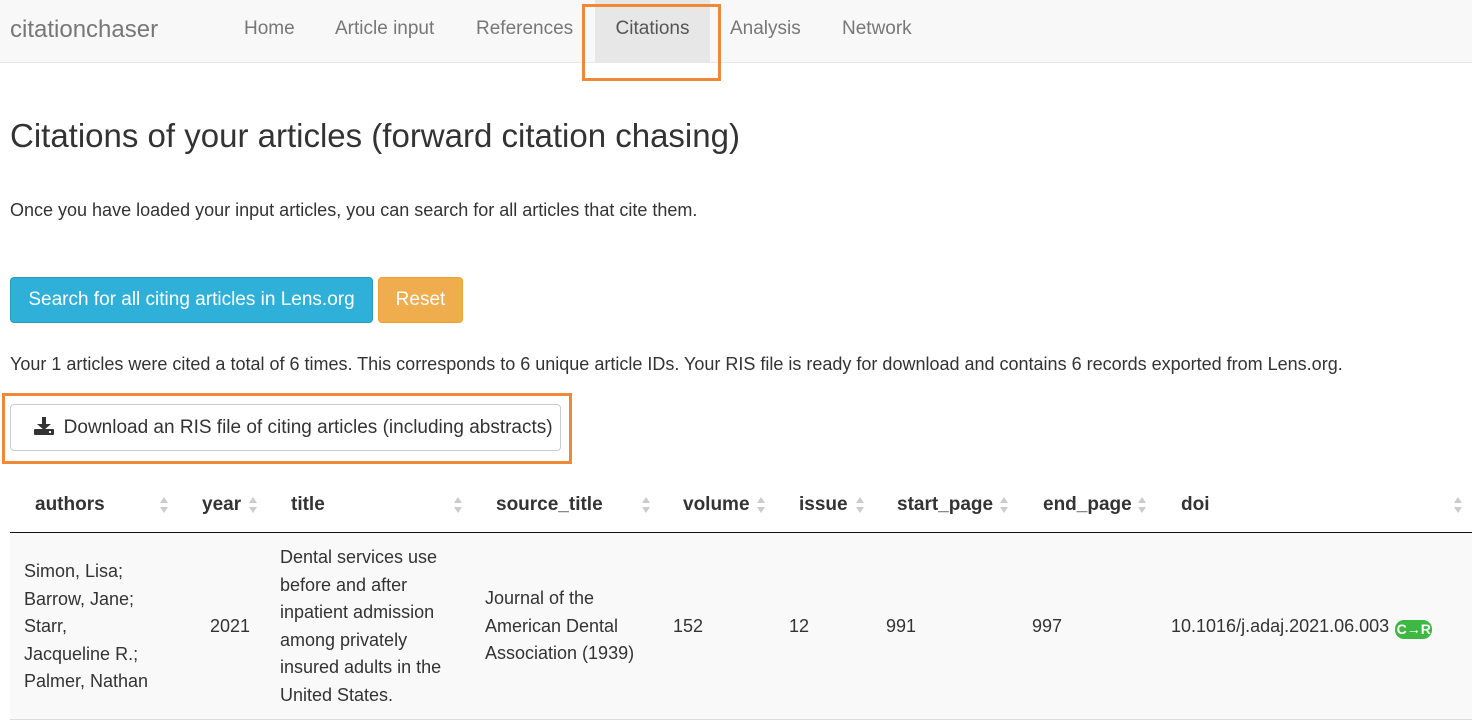 The image size is (1472, 726). What do you see at coordinates (1047, 626) in the screenshot?
I see `cell-end-page: 997` at bounding box center [1047, 626].